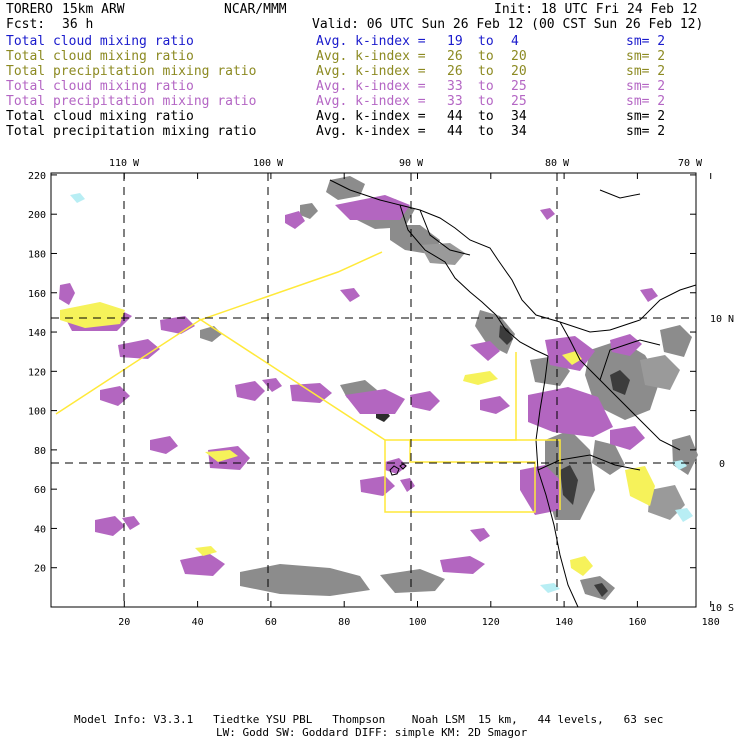 The height and width of the screenshot is (740, 740). What do you see at coordinates (637, 622) in the screenshot?
I see `x-tick-label: 160` at bounding box center [637, 622].